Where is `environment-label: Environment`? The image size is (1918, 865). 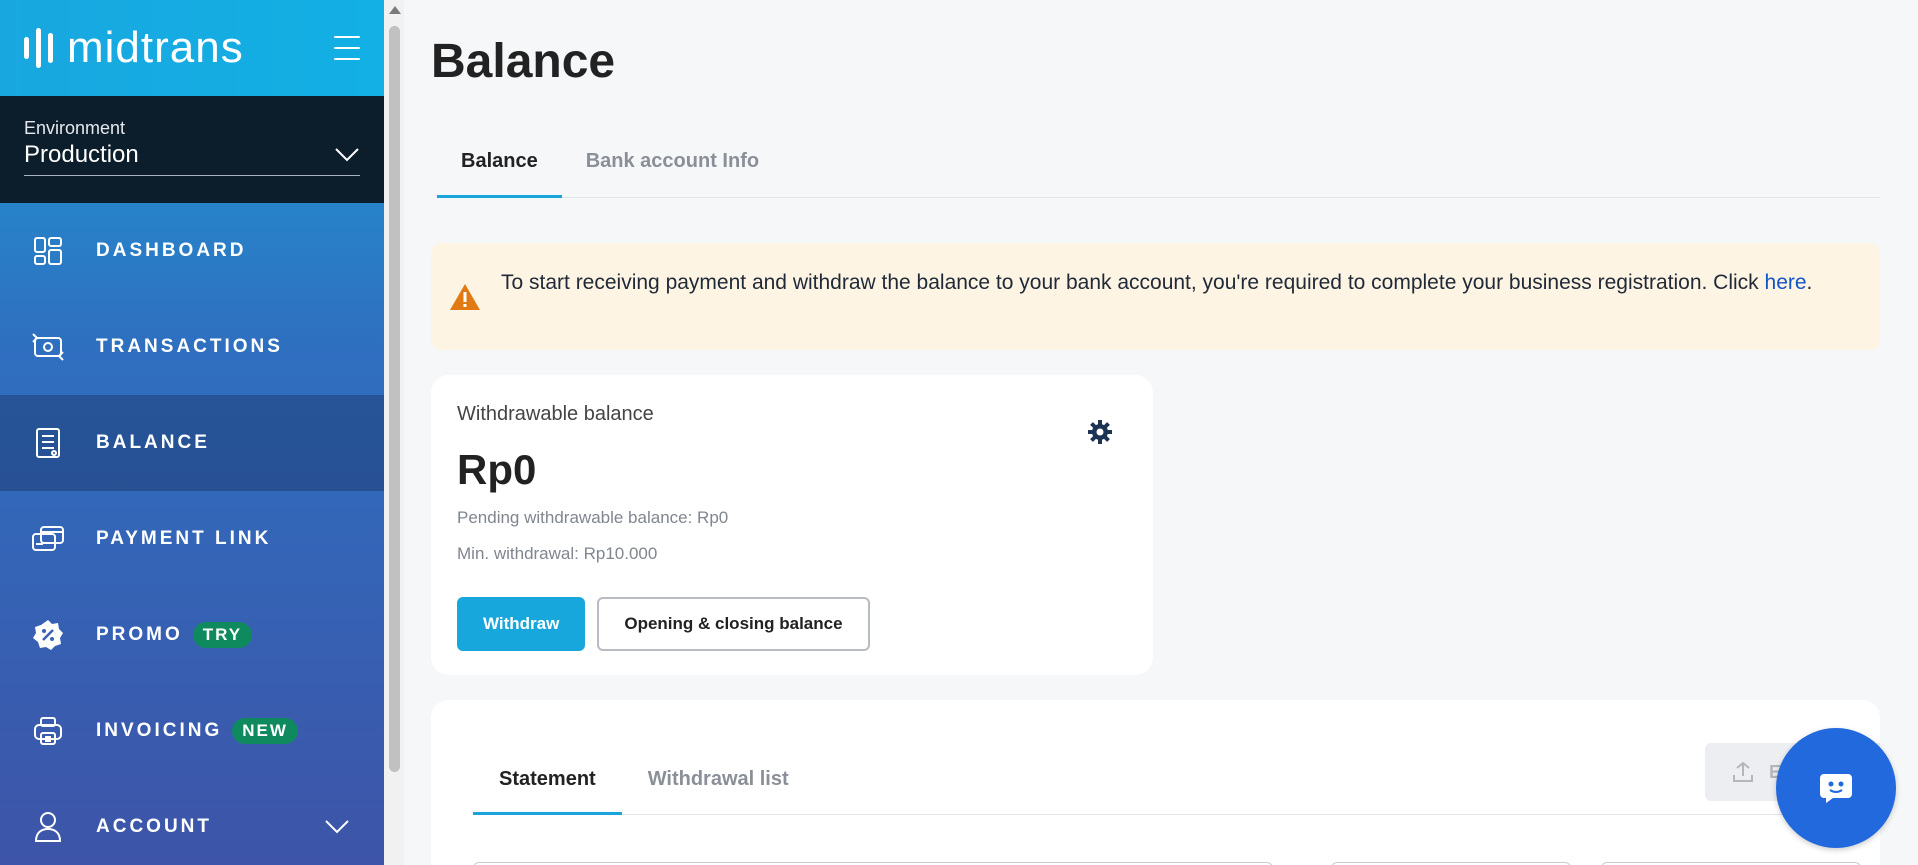
environment-label: Environment is located at coordinates (75, 128).